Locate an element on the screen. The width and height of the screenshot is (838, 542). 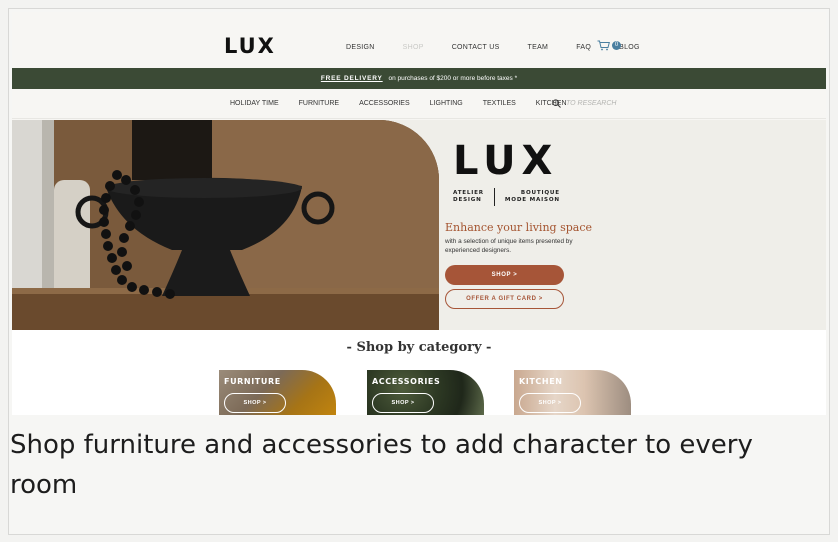
catnav-lighting: LIGHTING is located at coordinates (446, 103).